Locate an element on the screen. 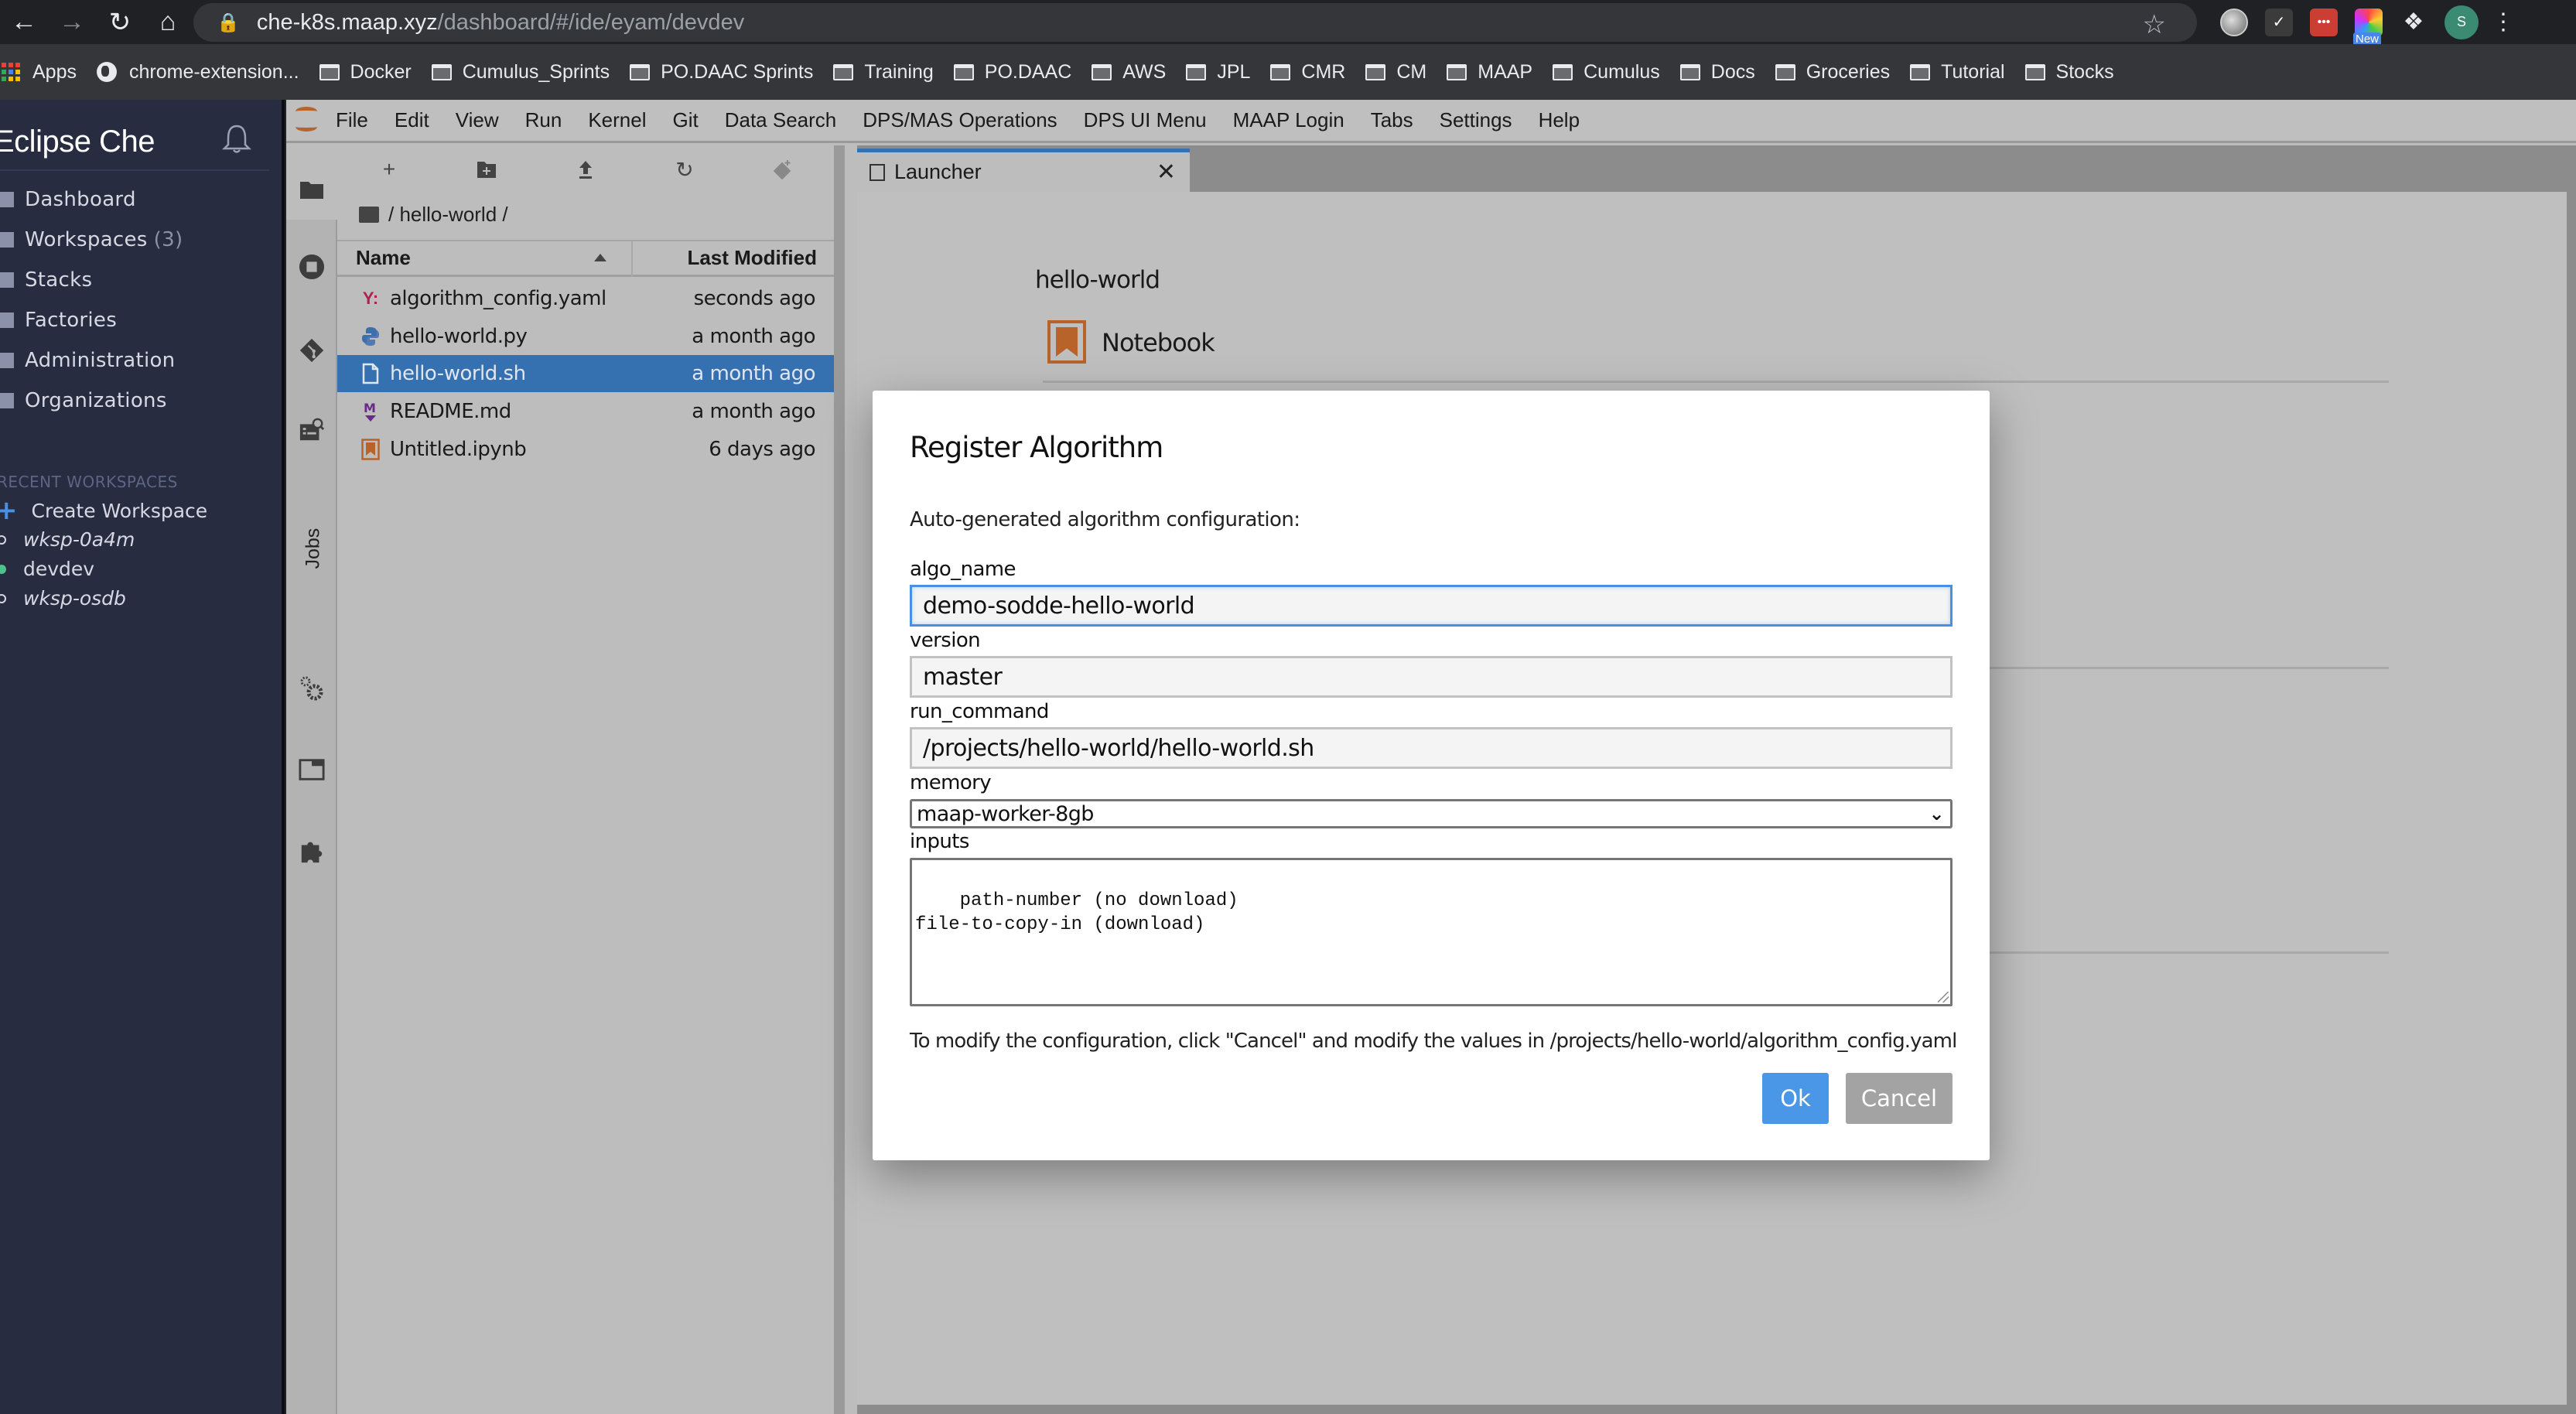 This screenshot has width=2576, height=1414. bookmark-maap: MAAP is located at coordinates (1489, 72).